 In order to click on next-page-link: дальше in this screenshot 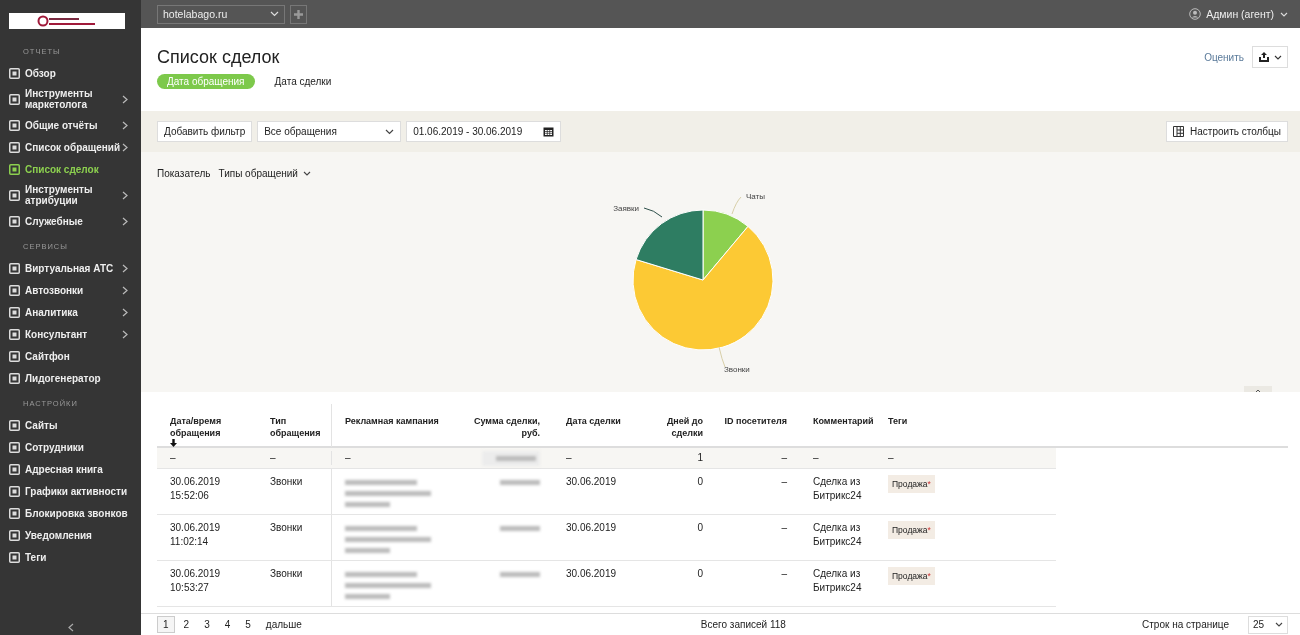, I will do `click(283, 624)`.